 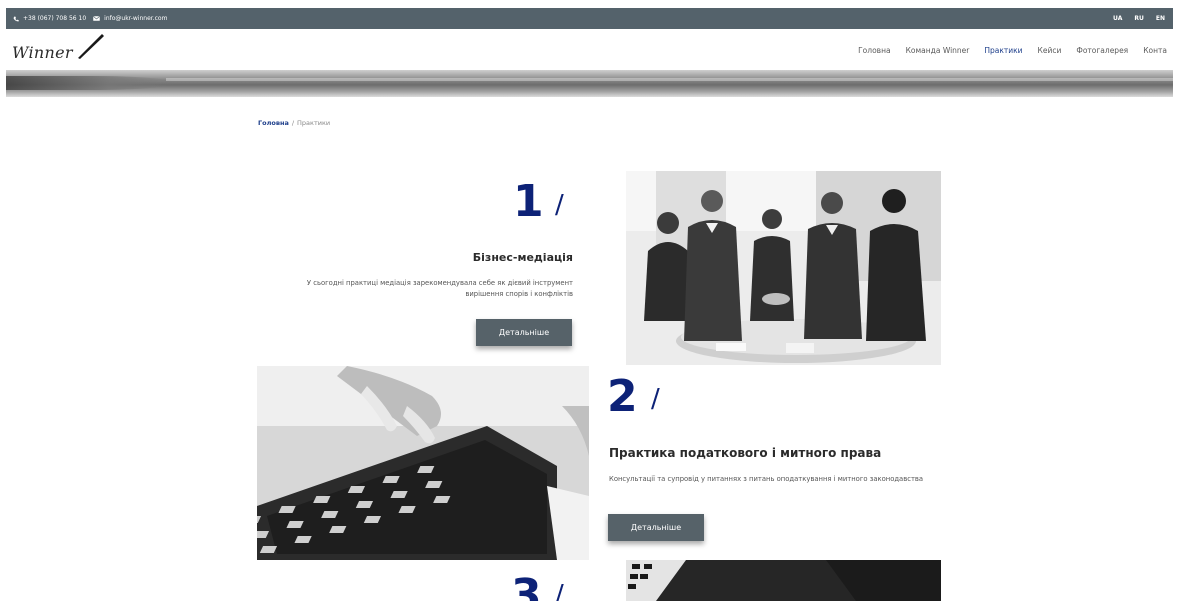 What do you see at coordinates (16, 18) in the screenshot?
I see `phone-icon` at bounding box center [16, 18].